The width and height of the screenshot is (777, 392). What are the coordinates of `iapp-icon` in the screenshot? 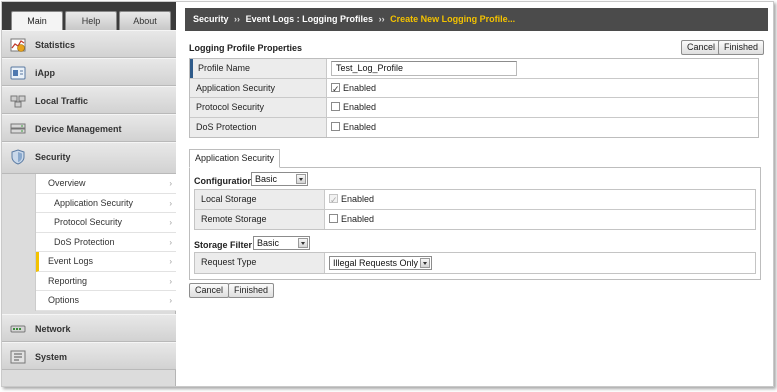 It's located at (18, 73).